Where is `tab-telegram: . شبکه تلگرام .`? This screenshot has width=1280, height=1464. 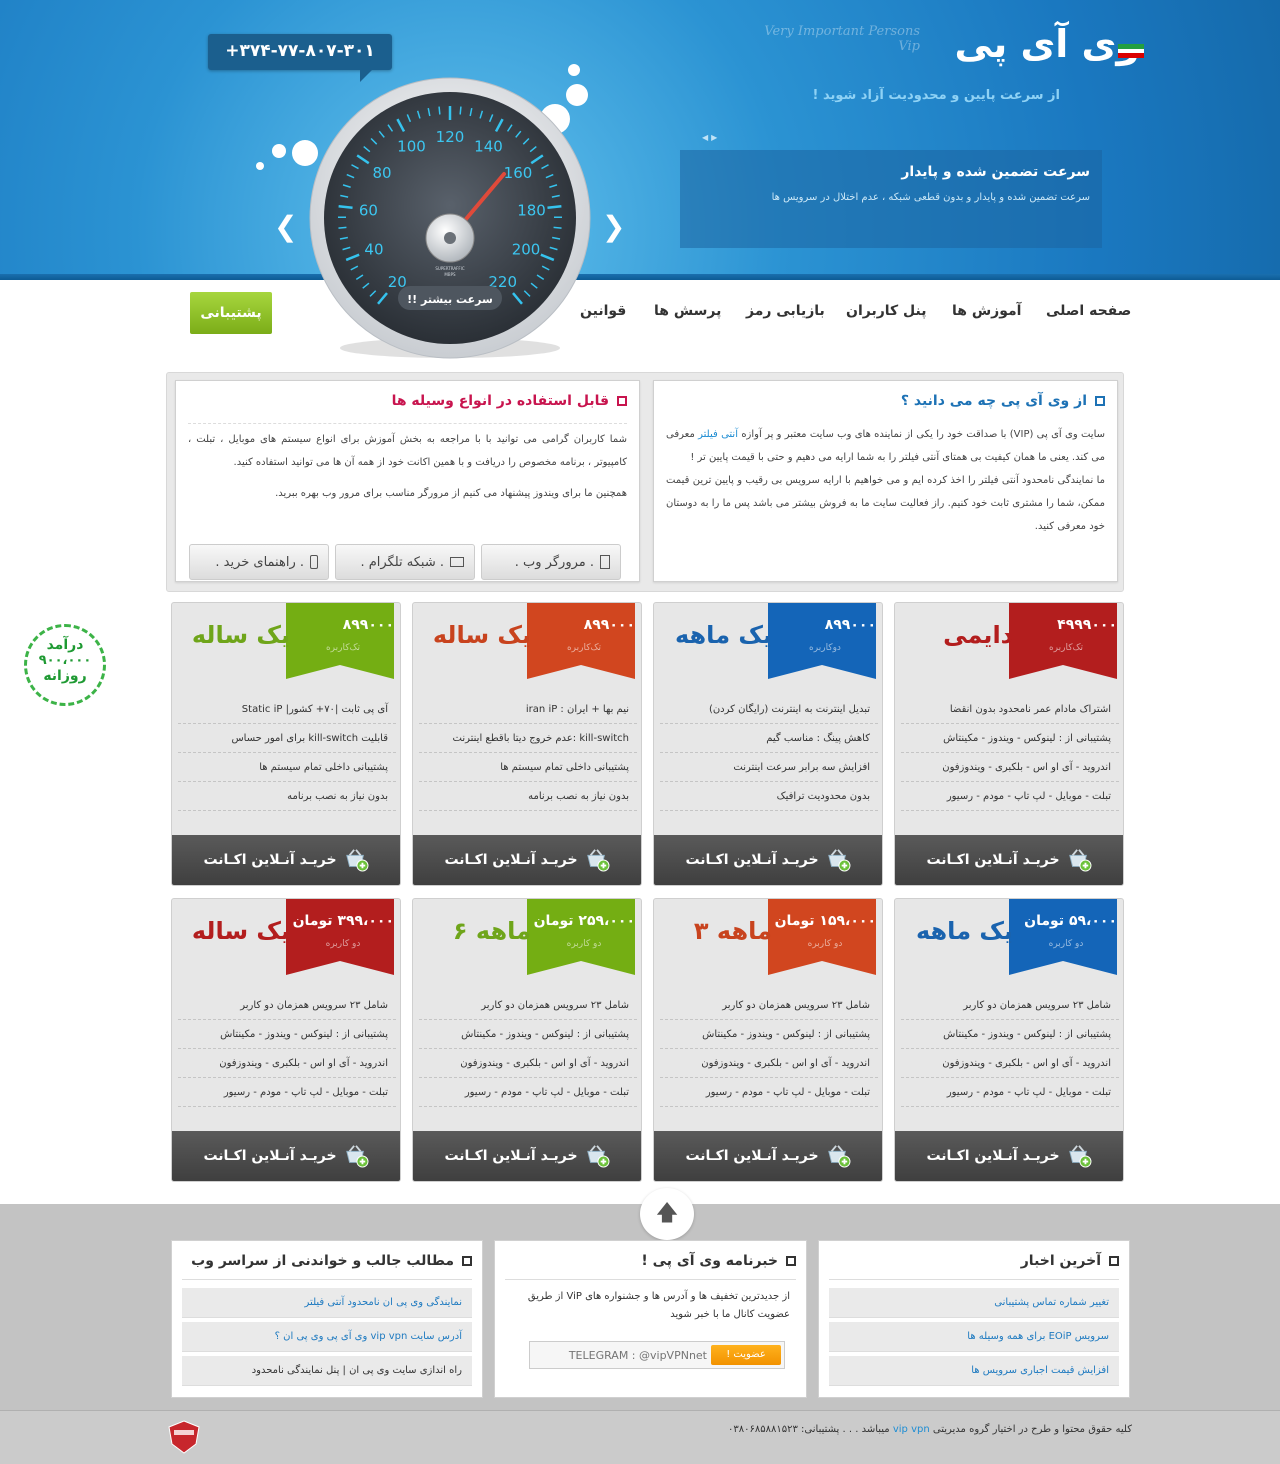
tab-telegram: . شبکه تلگرام . is located at coordinates (405, 562).